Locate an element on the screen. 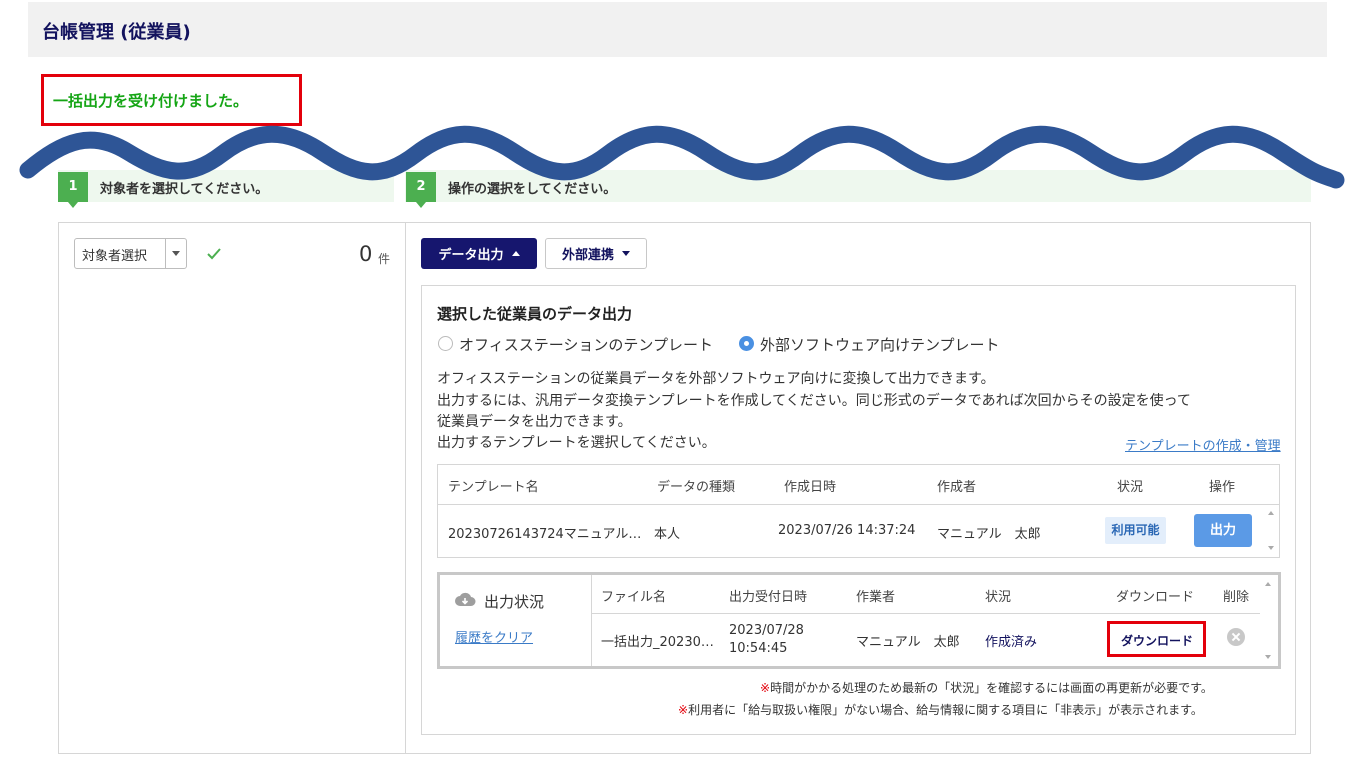 This screenshot has height=762, width=1368. download-label: ダウンロード is located at coordinates (1157, 641).